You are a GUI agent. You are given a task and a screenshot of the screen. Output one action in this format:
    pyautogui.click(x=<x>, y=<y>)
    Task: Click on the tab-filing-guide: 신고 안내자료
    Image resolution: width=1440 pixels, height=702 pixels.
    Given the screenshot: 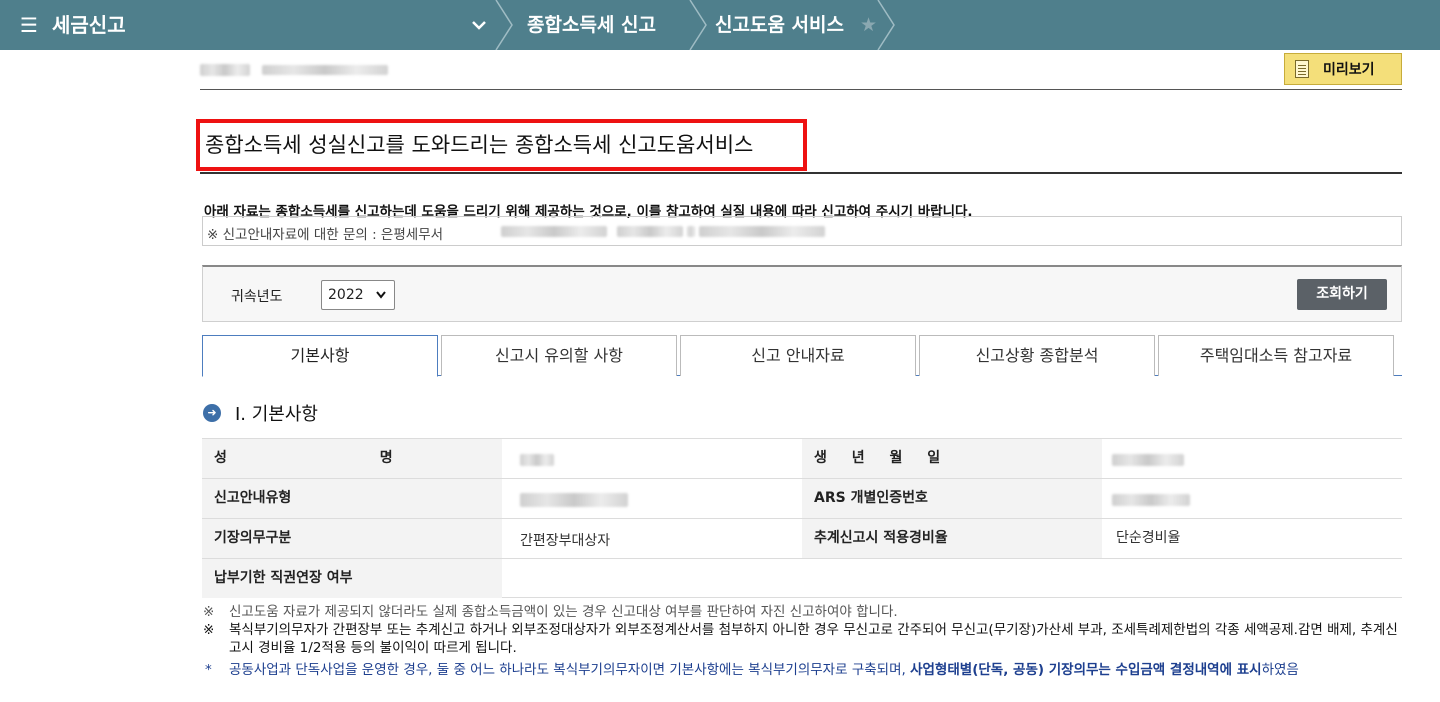 What is the action you would take?
    pyautogui.click(x=798, y=355)
    